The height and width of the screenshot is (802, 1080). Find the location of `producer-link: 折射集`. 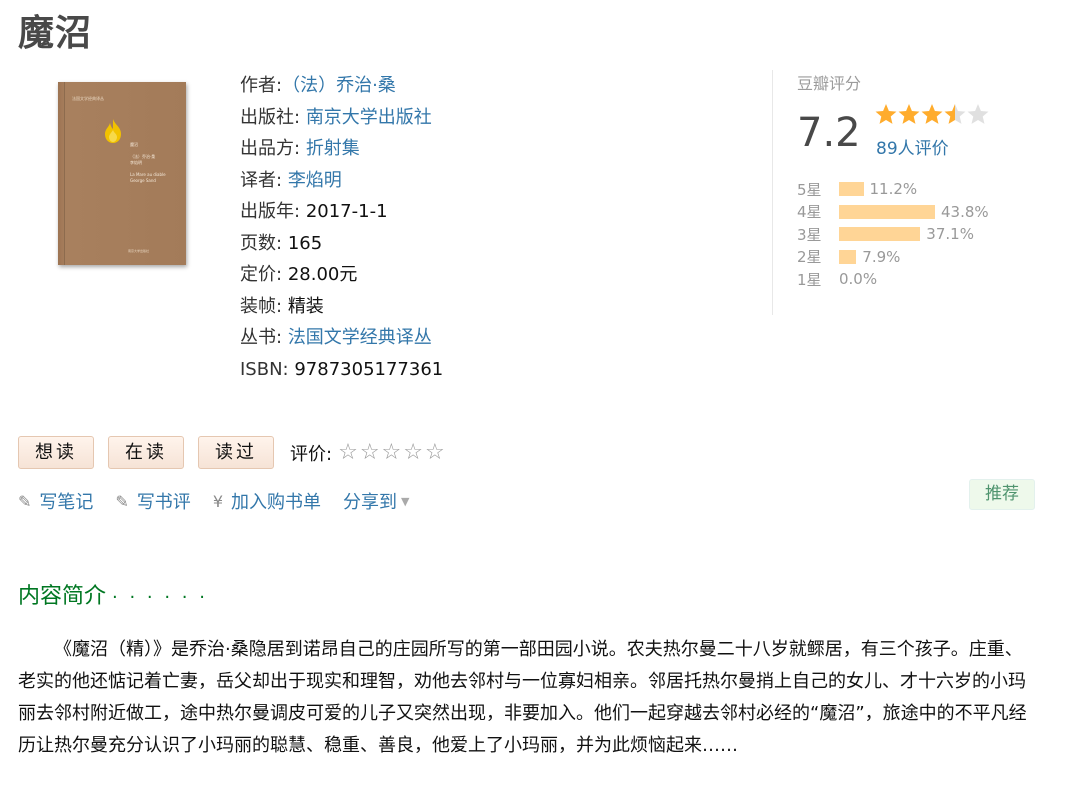

producer-link: 折射集 is located at coordinates (333, 148).